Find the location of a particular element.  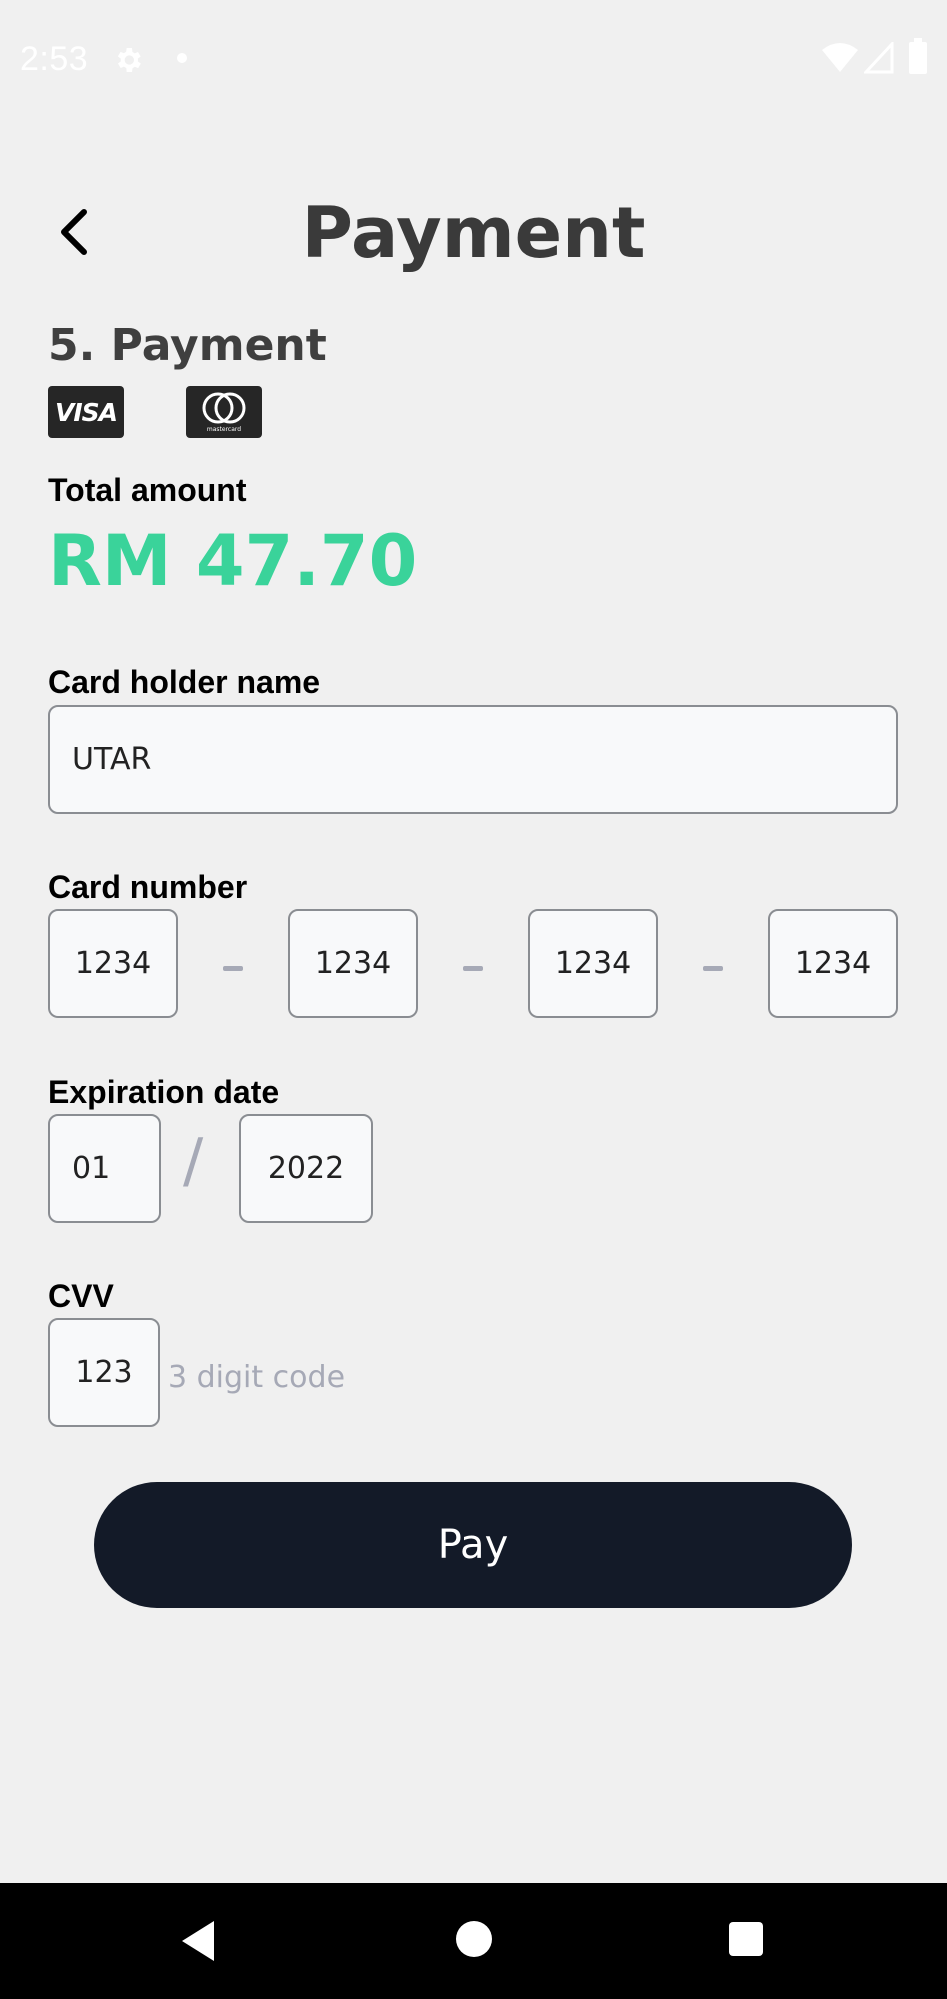

card-number-label: Card number is located at coordinates (148, 887).